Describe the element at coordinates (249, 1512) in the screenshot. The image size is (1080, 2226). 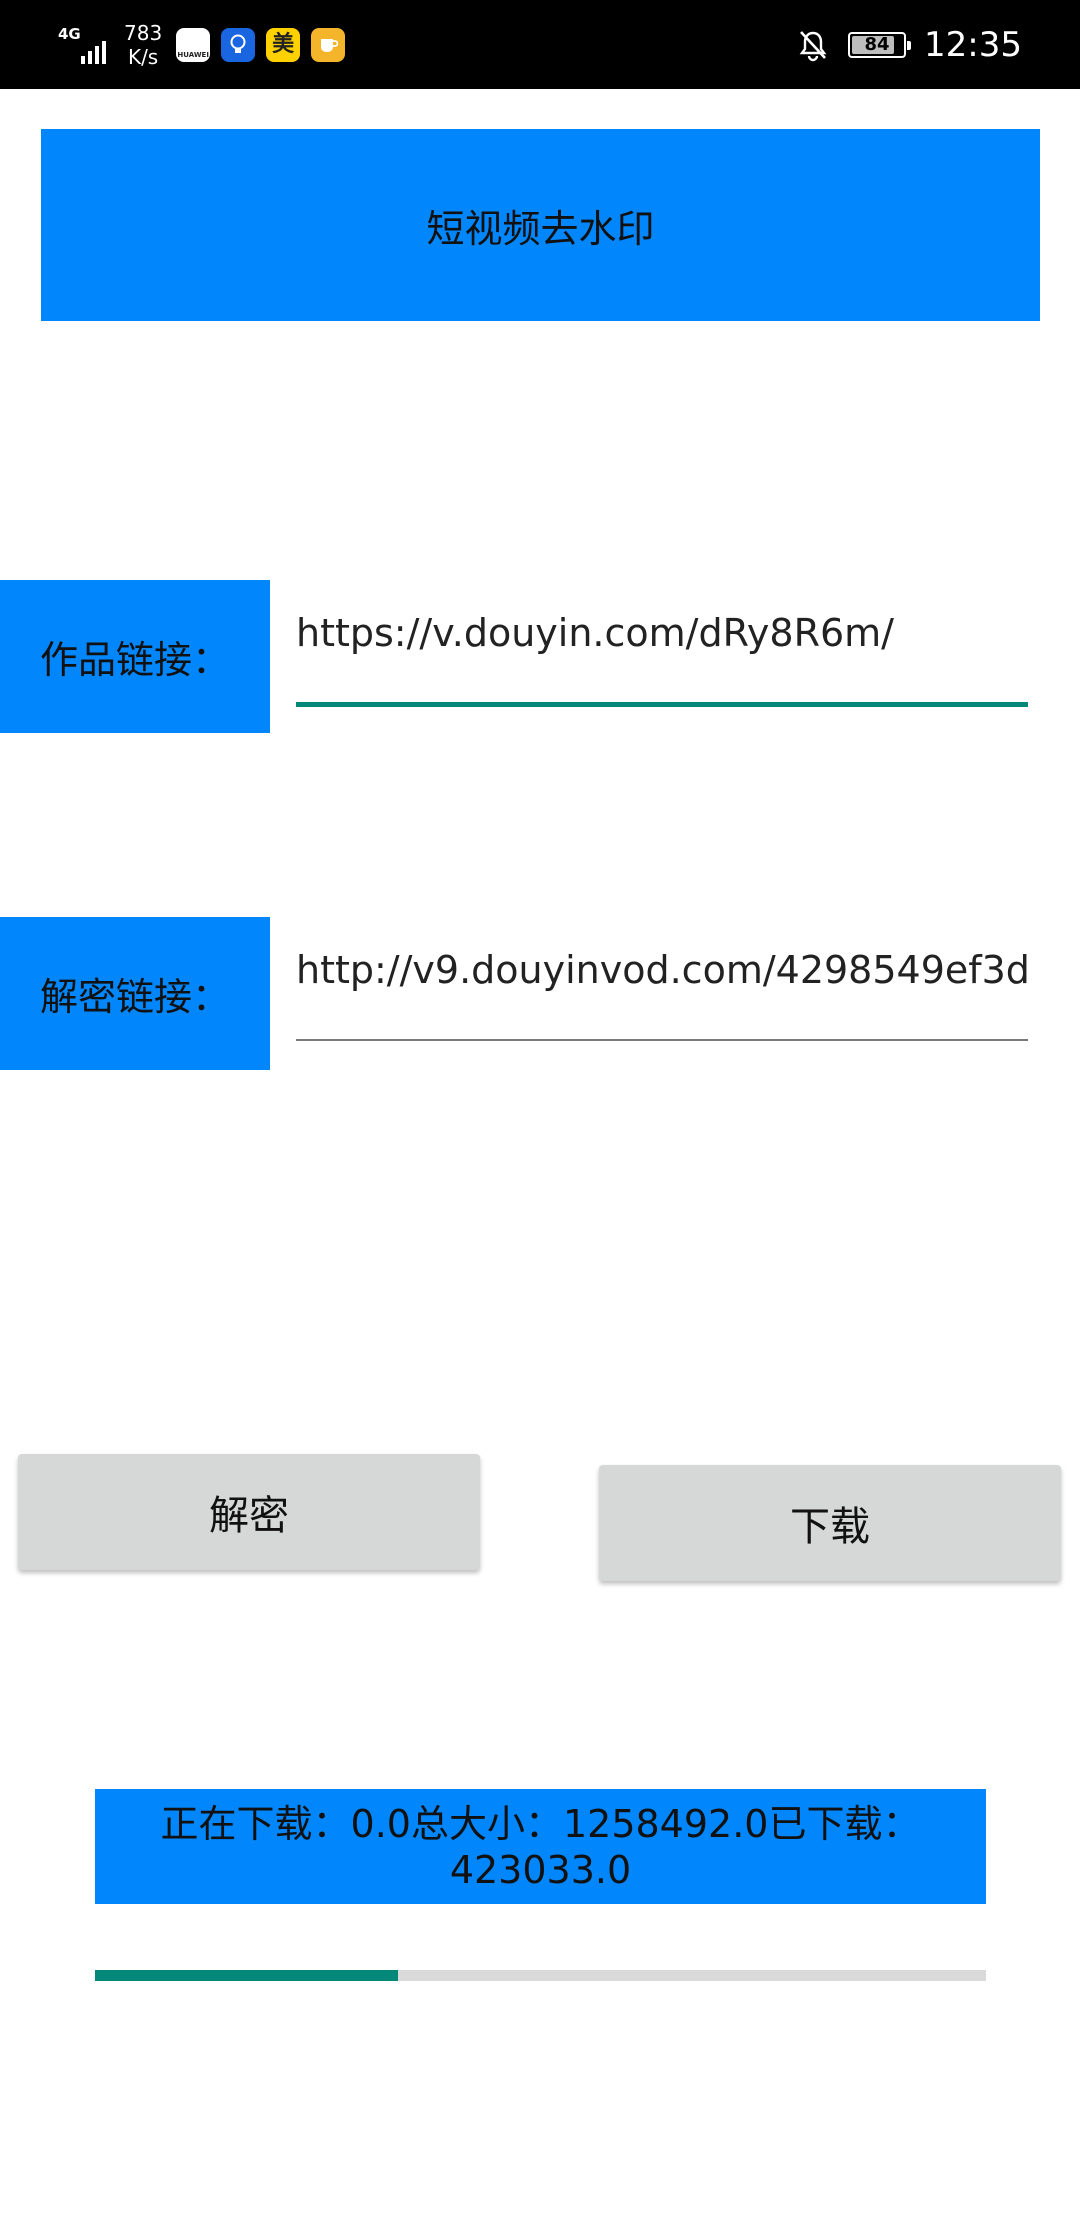
I see `decrypt-button: 解密` at that location.